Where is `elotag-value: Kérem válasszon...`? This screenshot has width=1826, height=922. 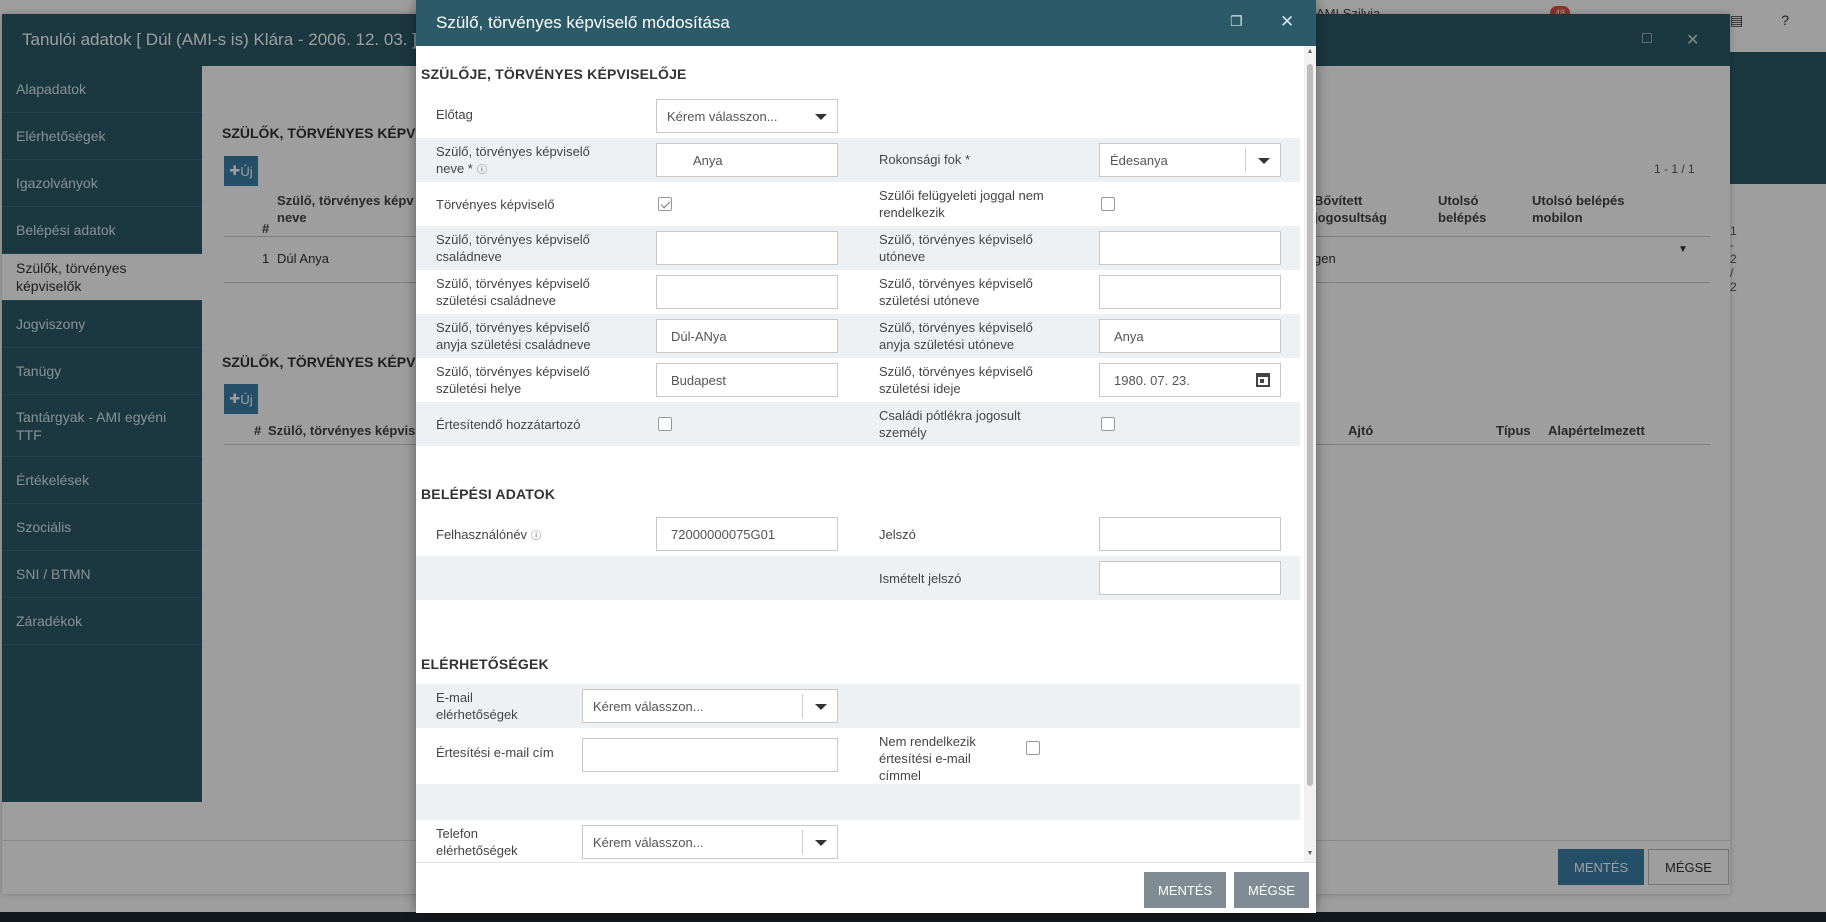
elotag-value: Kérem válasszon... is located at coordinates (722, 116).